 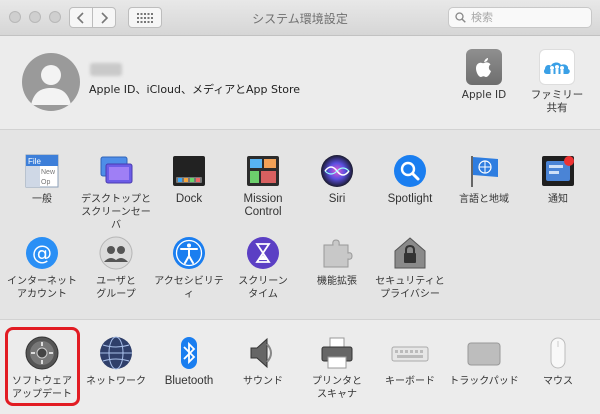 What do you see at coordinates (558, 199) in the screenshot?
I see `notifications-label: 通知` at bounding box center [558, 199].